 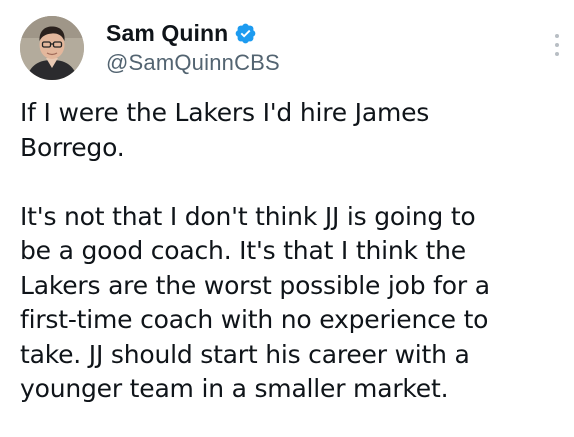 I want to click on avatar-image, so click(x=52, y=48).